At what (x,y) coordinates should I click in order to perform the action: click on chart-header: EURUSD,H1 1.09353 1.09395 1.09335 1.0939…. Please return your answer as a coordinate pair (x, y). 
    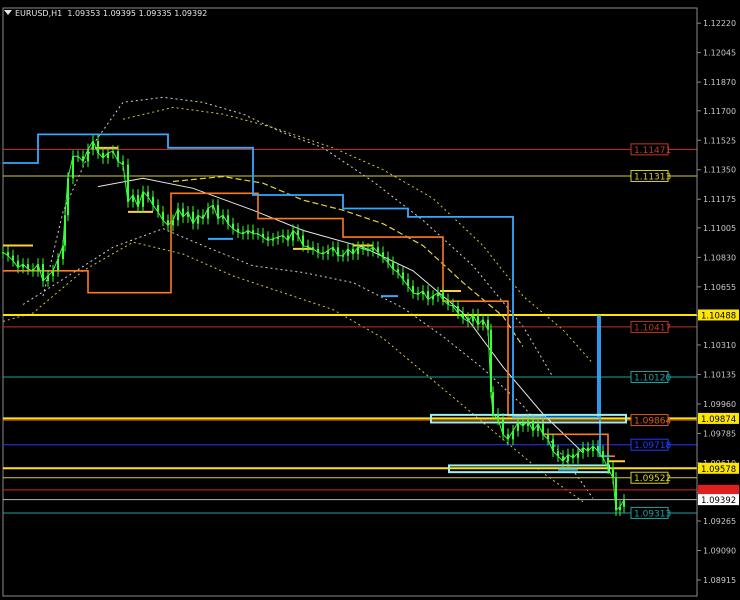
    Looking at the image, I should click on (105, 14).